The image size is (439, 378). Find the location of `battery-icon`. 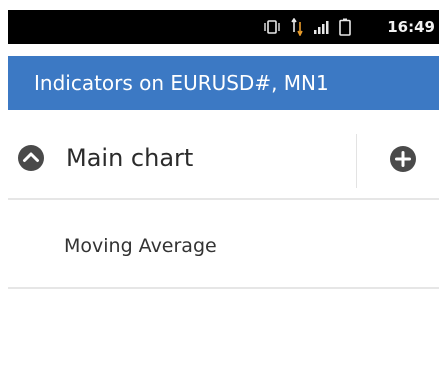

battery-icon is located at coordinates (345, 27).